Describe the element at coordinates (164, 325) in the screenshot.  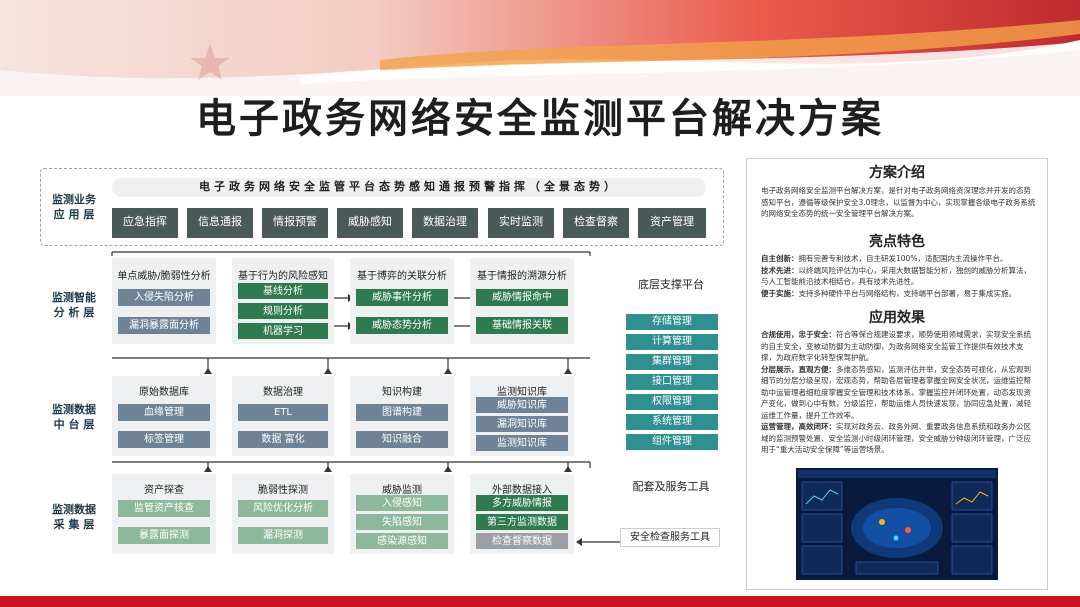
I see `analysis-item: 漏洞暴露面分析` at that location.